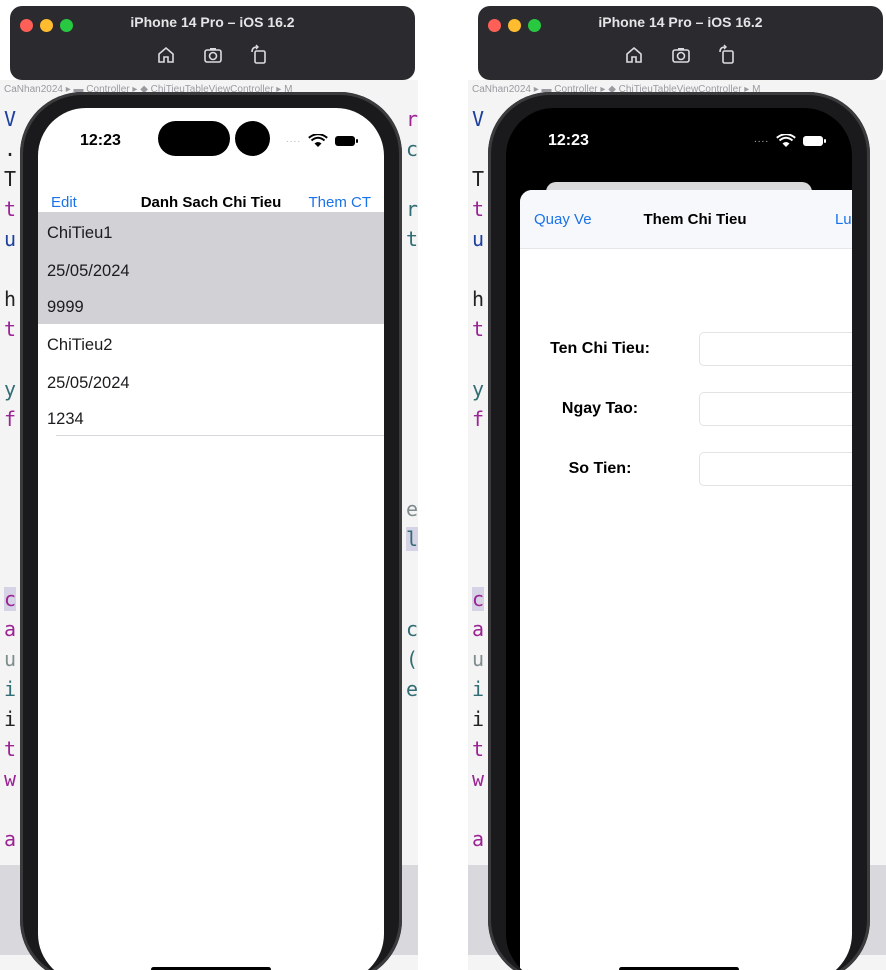  What do you see at coordinates (600, 348) in the screenshot?
I see `name-label: Ten Chi Tieu:` at bounding box center [600, 348].